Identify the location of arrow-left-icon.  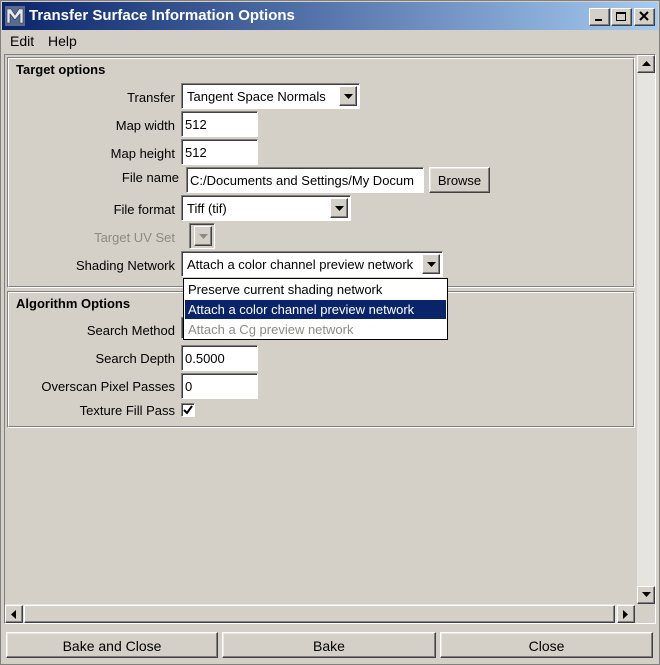
(13, 614).